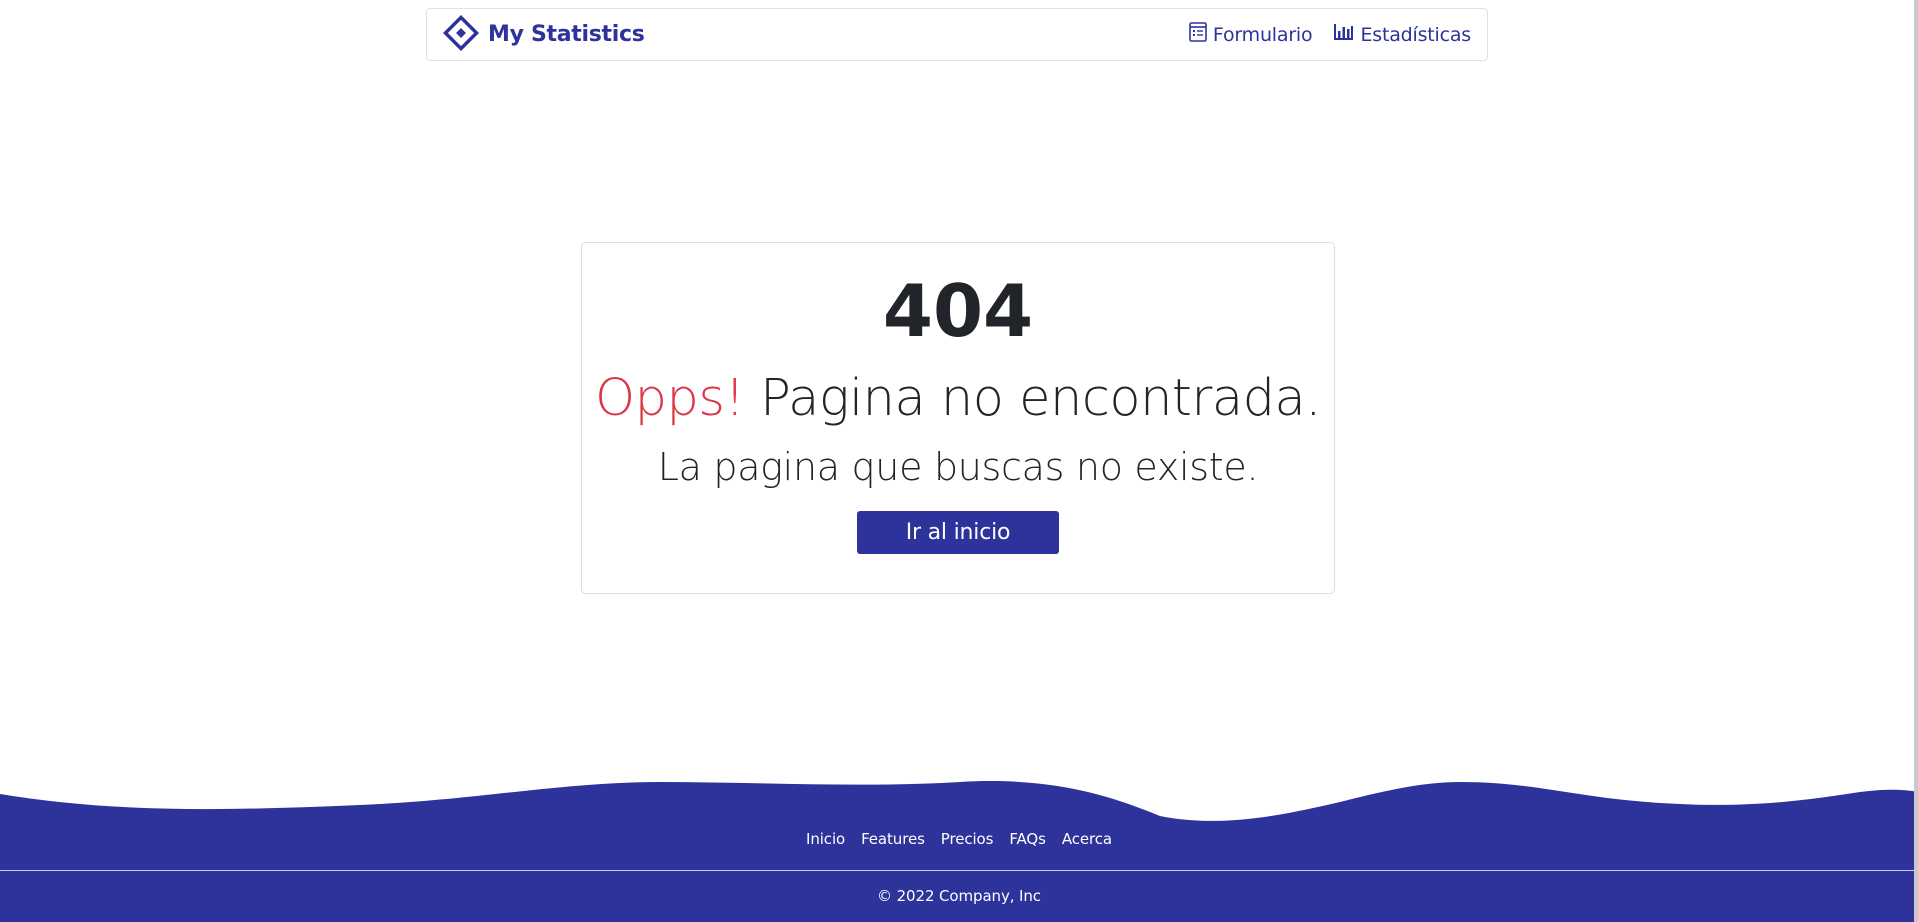  I want to click on brand-link: My Statistics, so click(543, 34).